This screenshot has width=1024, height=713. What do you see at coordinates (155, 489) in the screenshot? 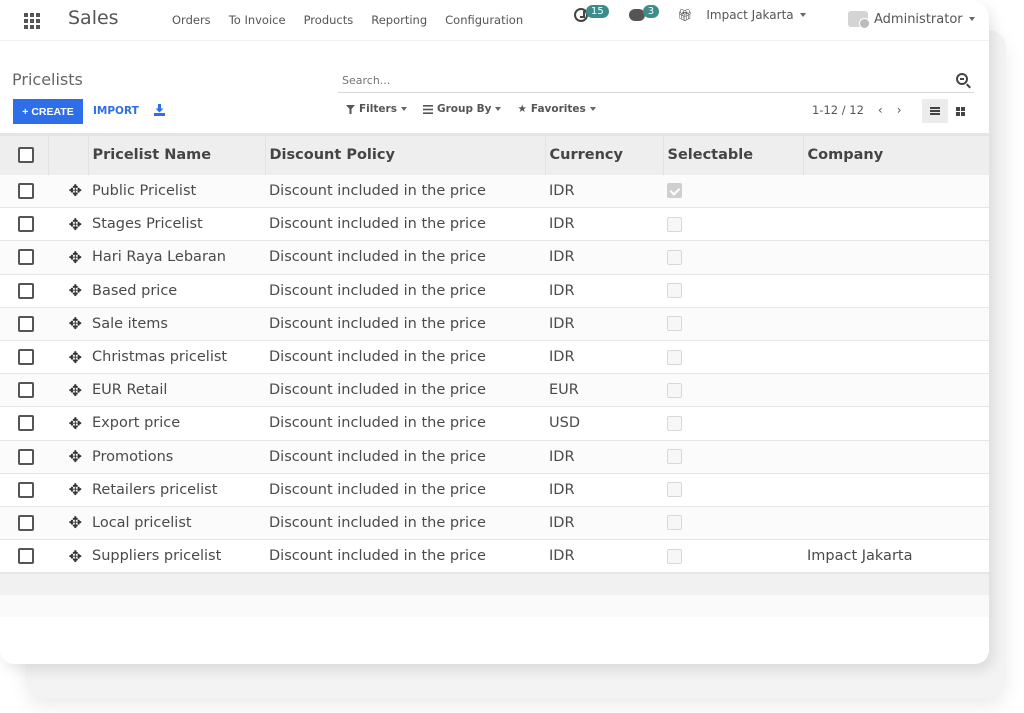
I see `cell-name: Retailers pricelist` at bounding box center [155, 489].